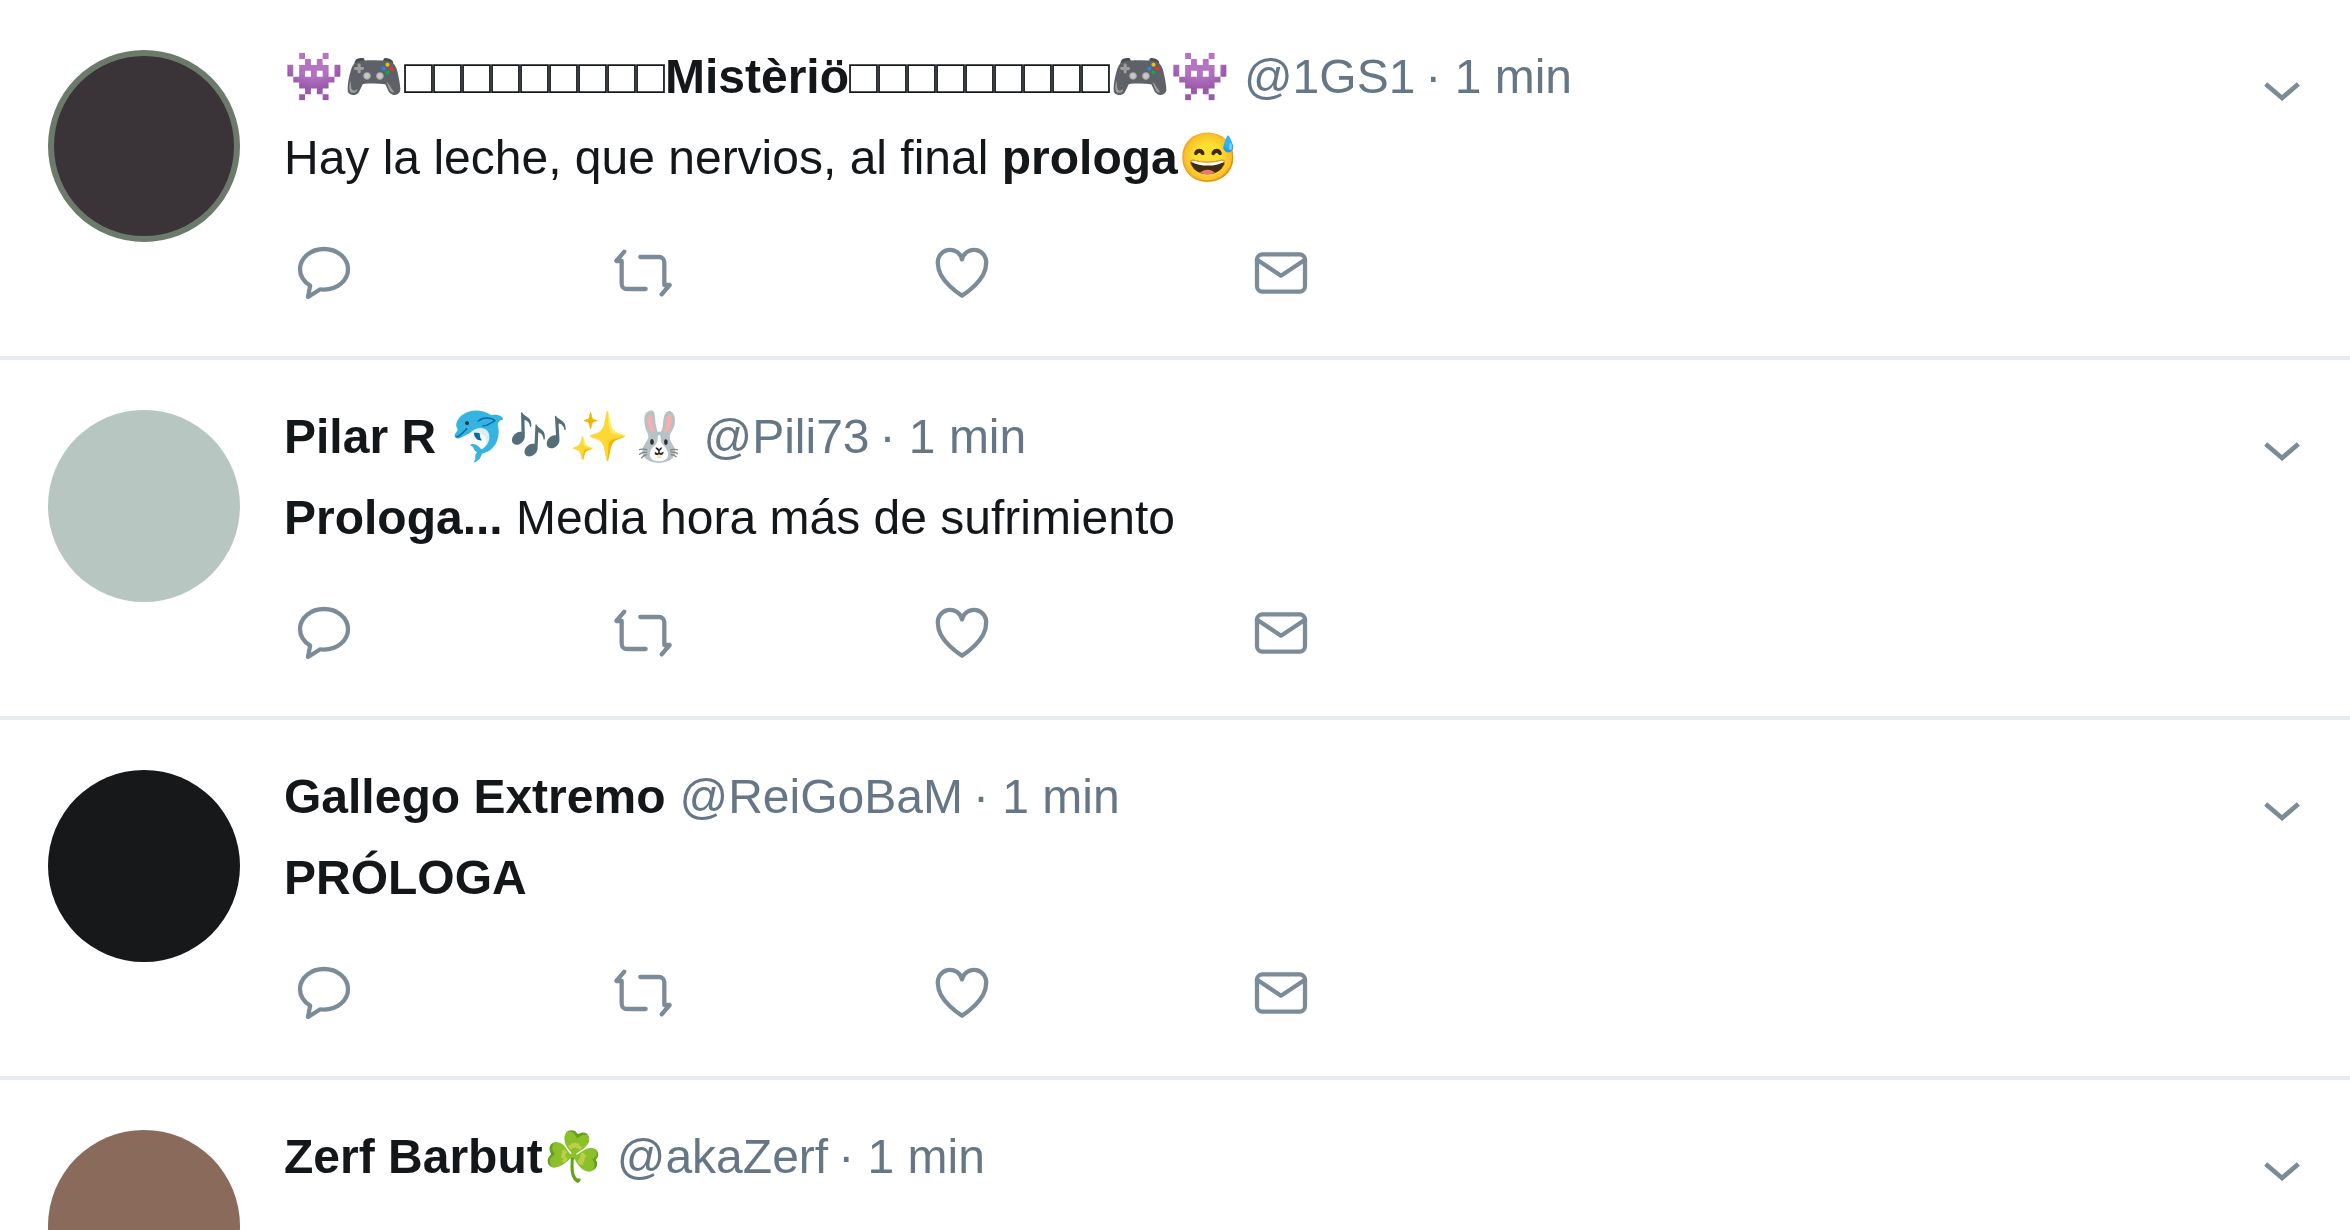 This screenshot has height=1230, width=2350. What do you see at coordinates (475, 797) in the screenshot?
I see `user-name: Gallego Extremo` at bounding box center [475, 797].